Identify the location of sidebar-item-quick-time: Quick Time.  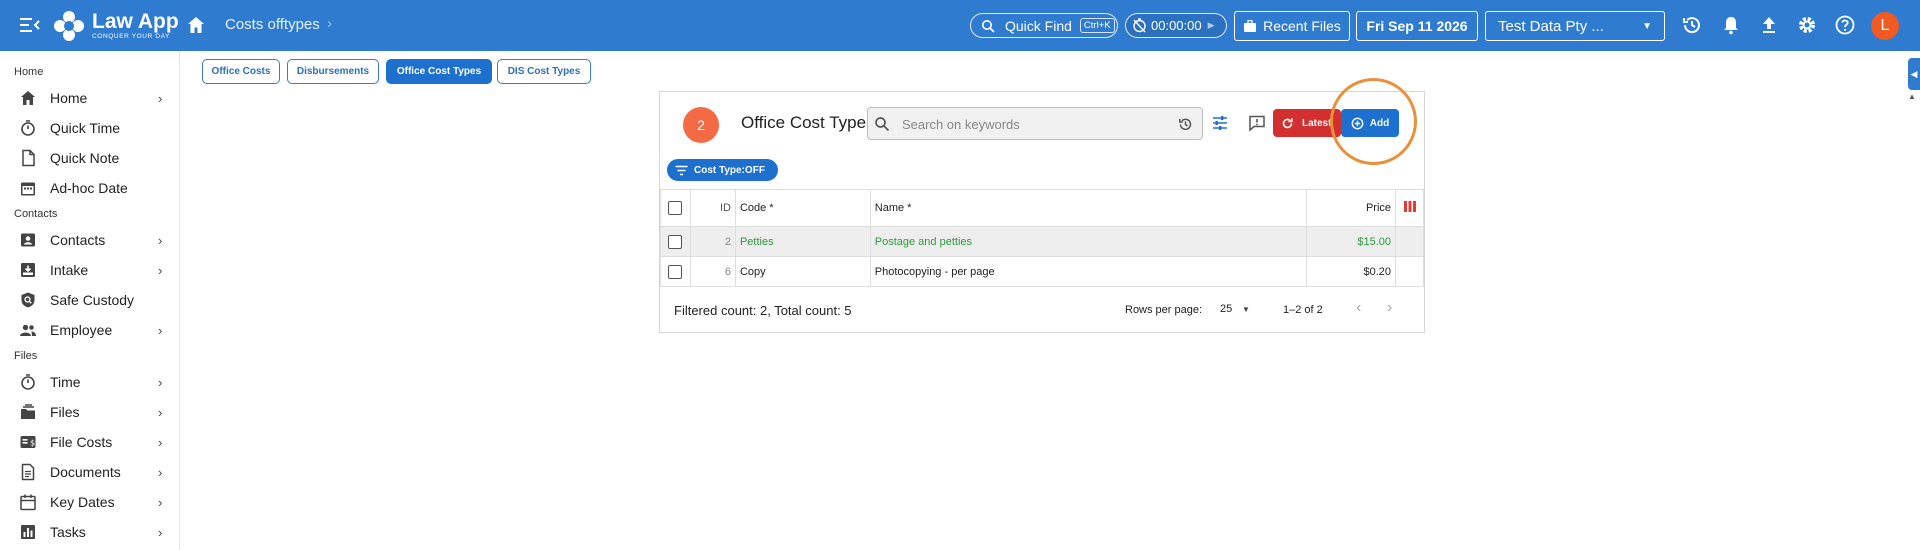
(89, 128).